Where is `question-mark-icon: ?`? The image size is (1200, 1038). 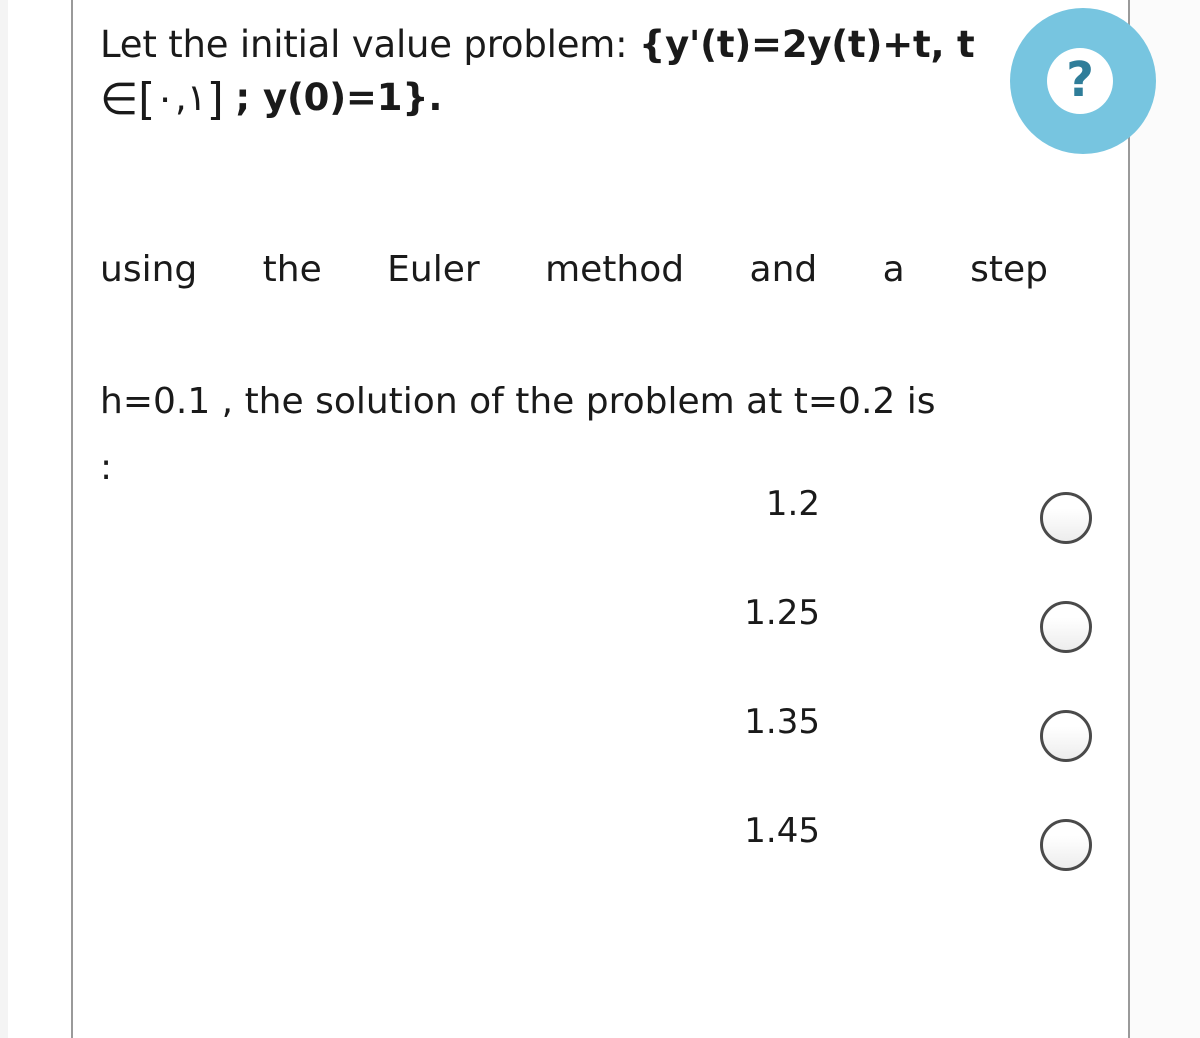 question-mark-icon: ? is located at coordinates (1080, 81).